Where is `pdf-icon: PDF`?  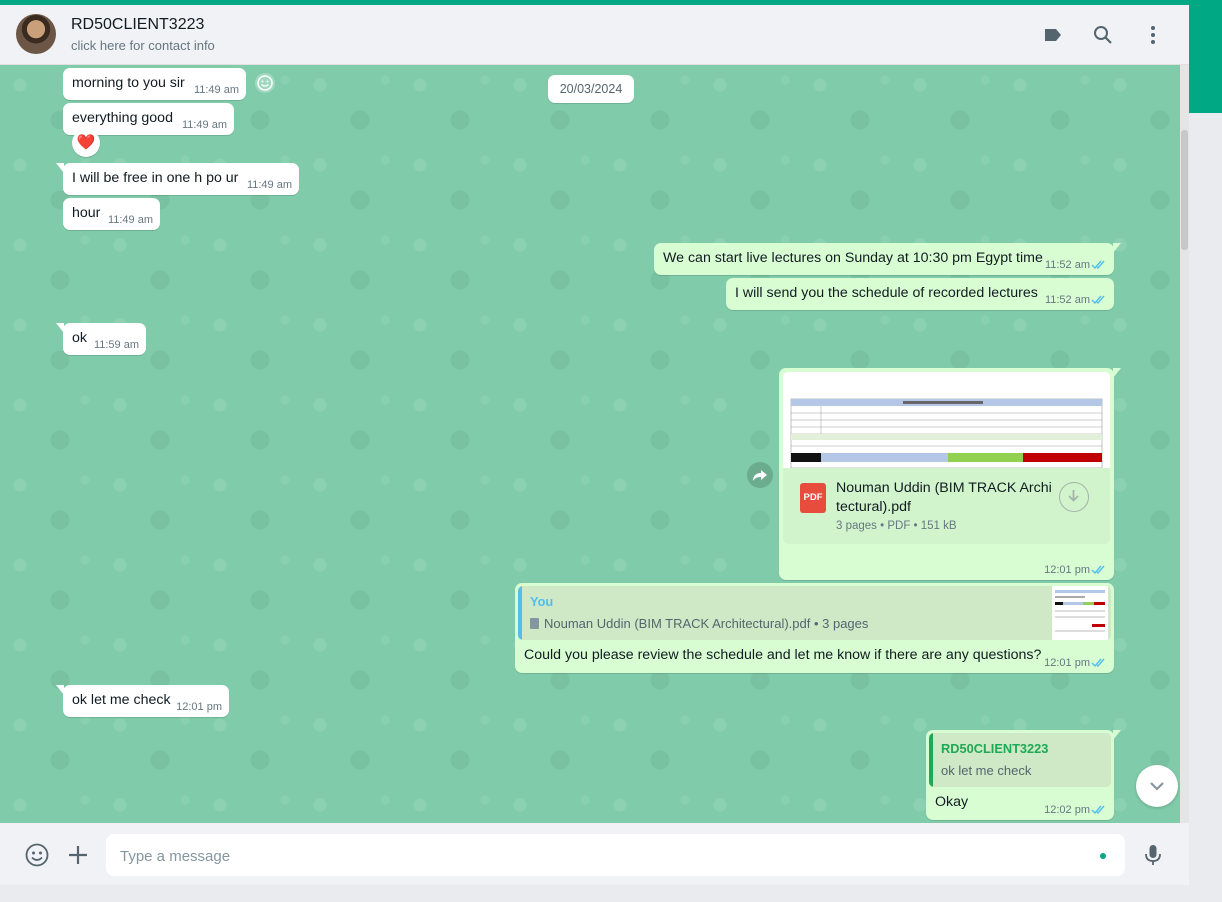 pdf-icon: PDF is located at coordinates (813, 498).